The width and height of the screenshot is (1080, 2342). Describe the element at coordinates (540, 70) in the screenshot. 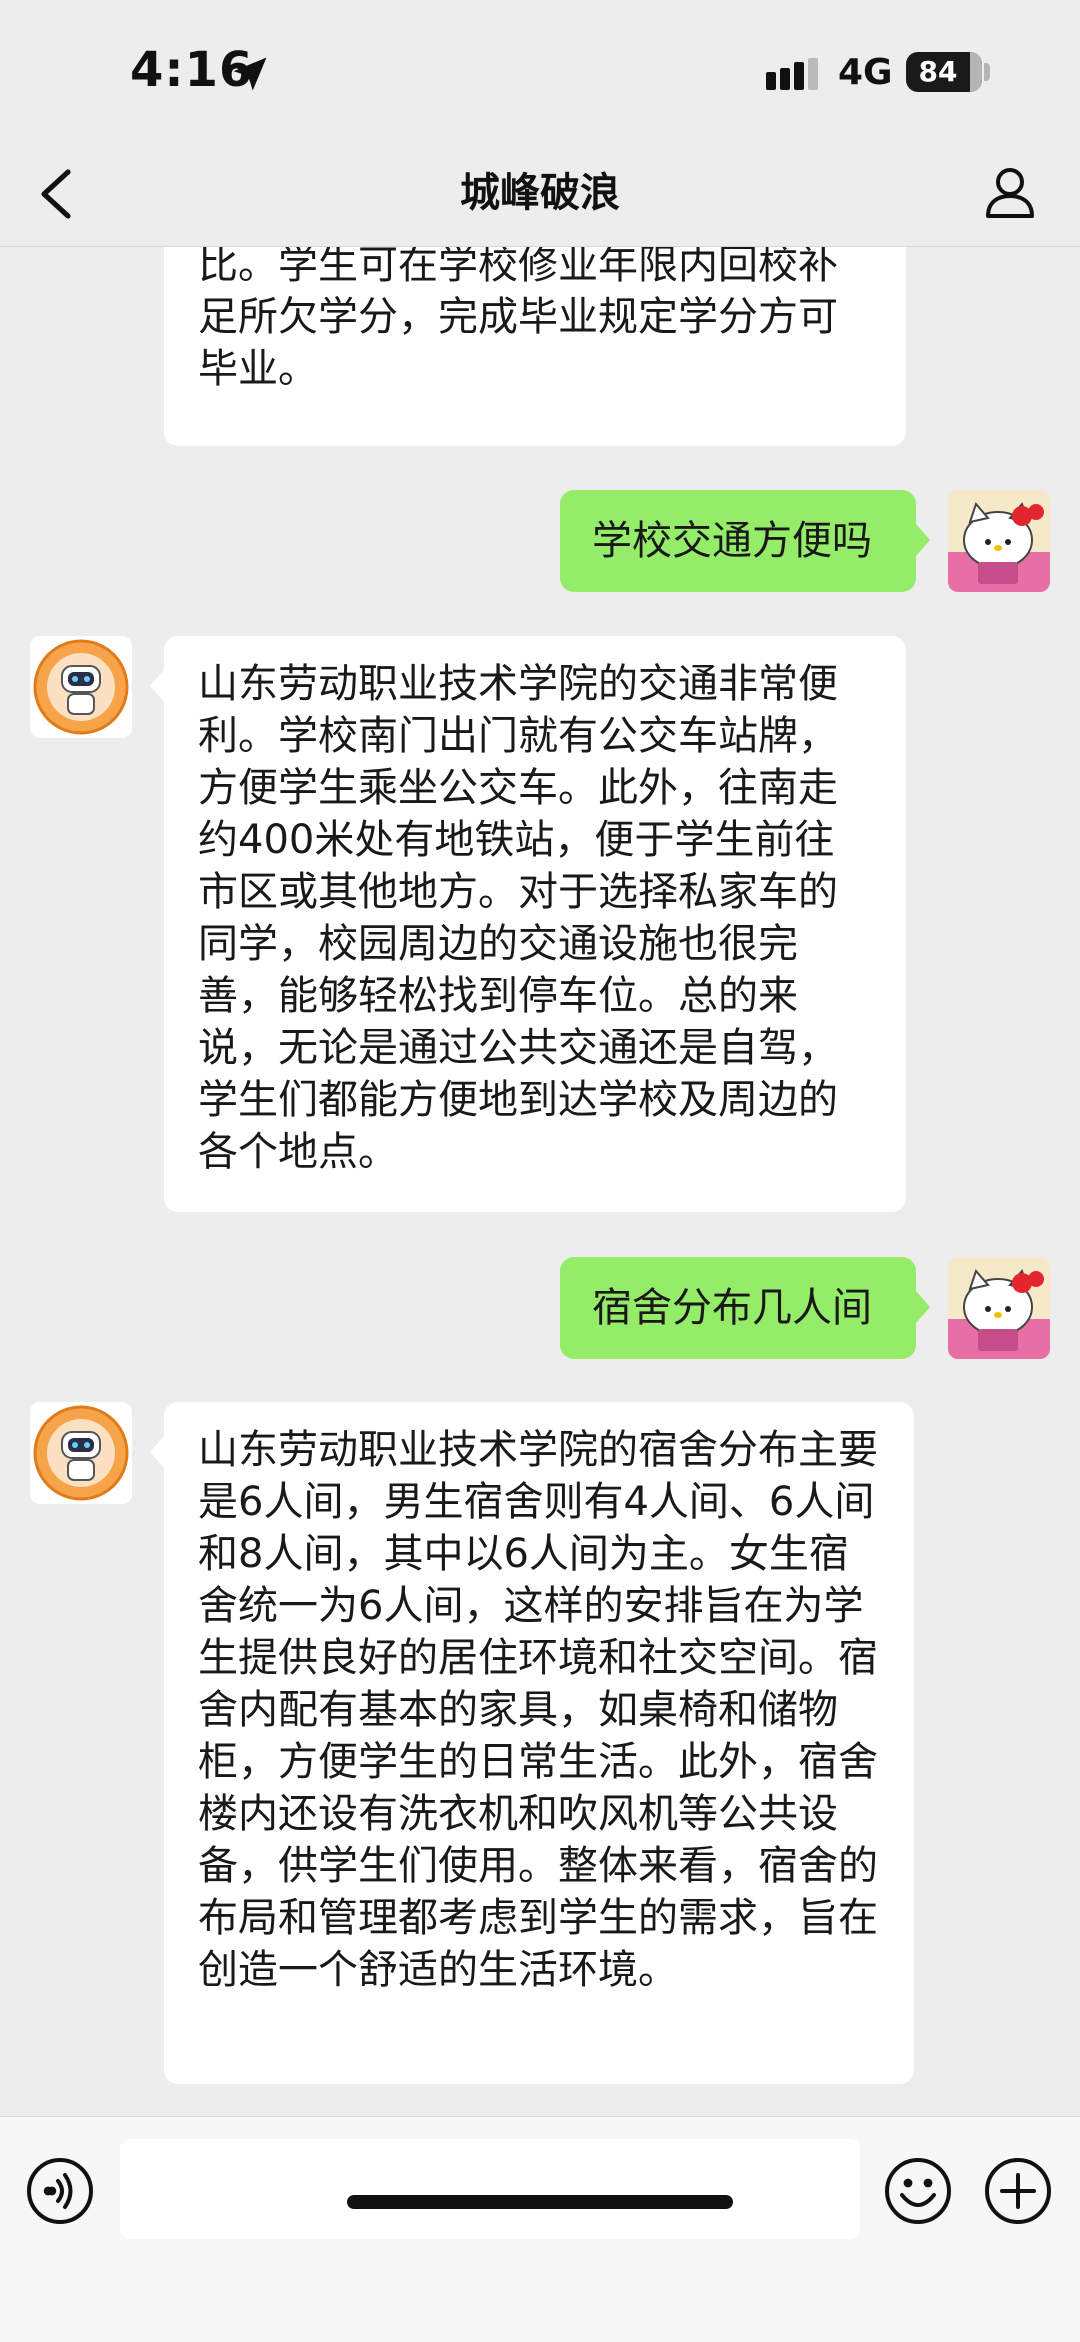

I see `status-bar: 4:16 4G 84` at that location.